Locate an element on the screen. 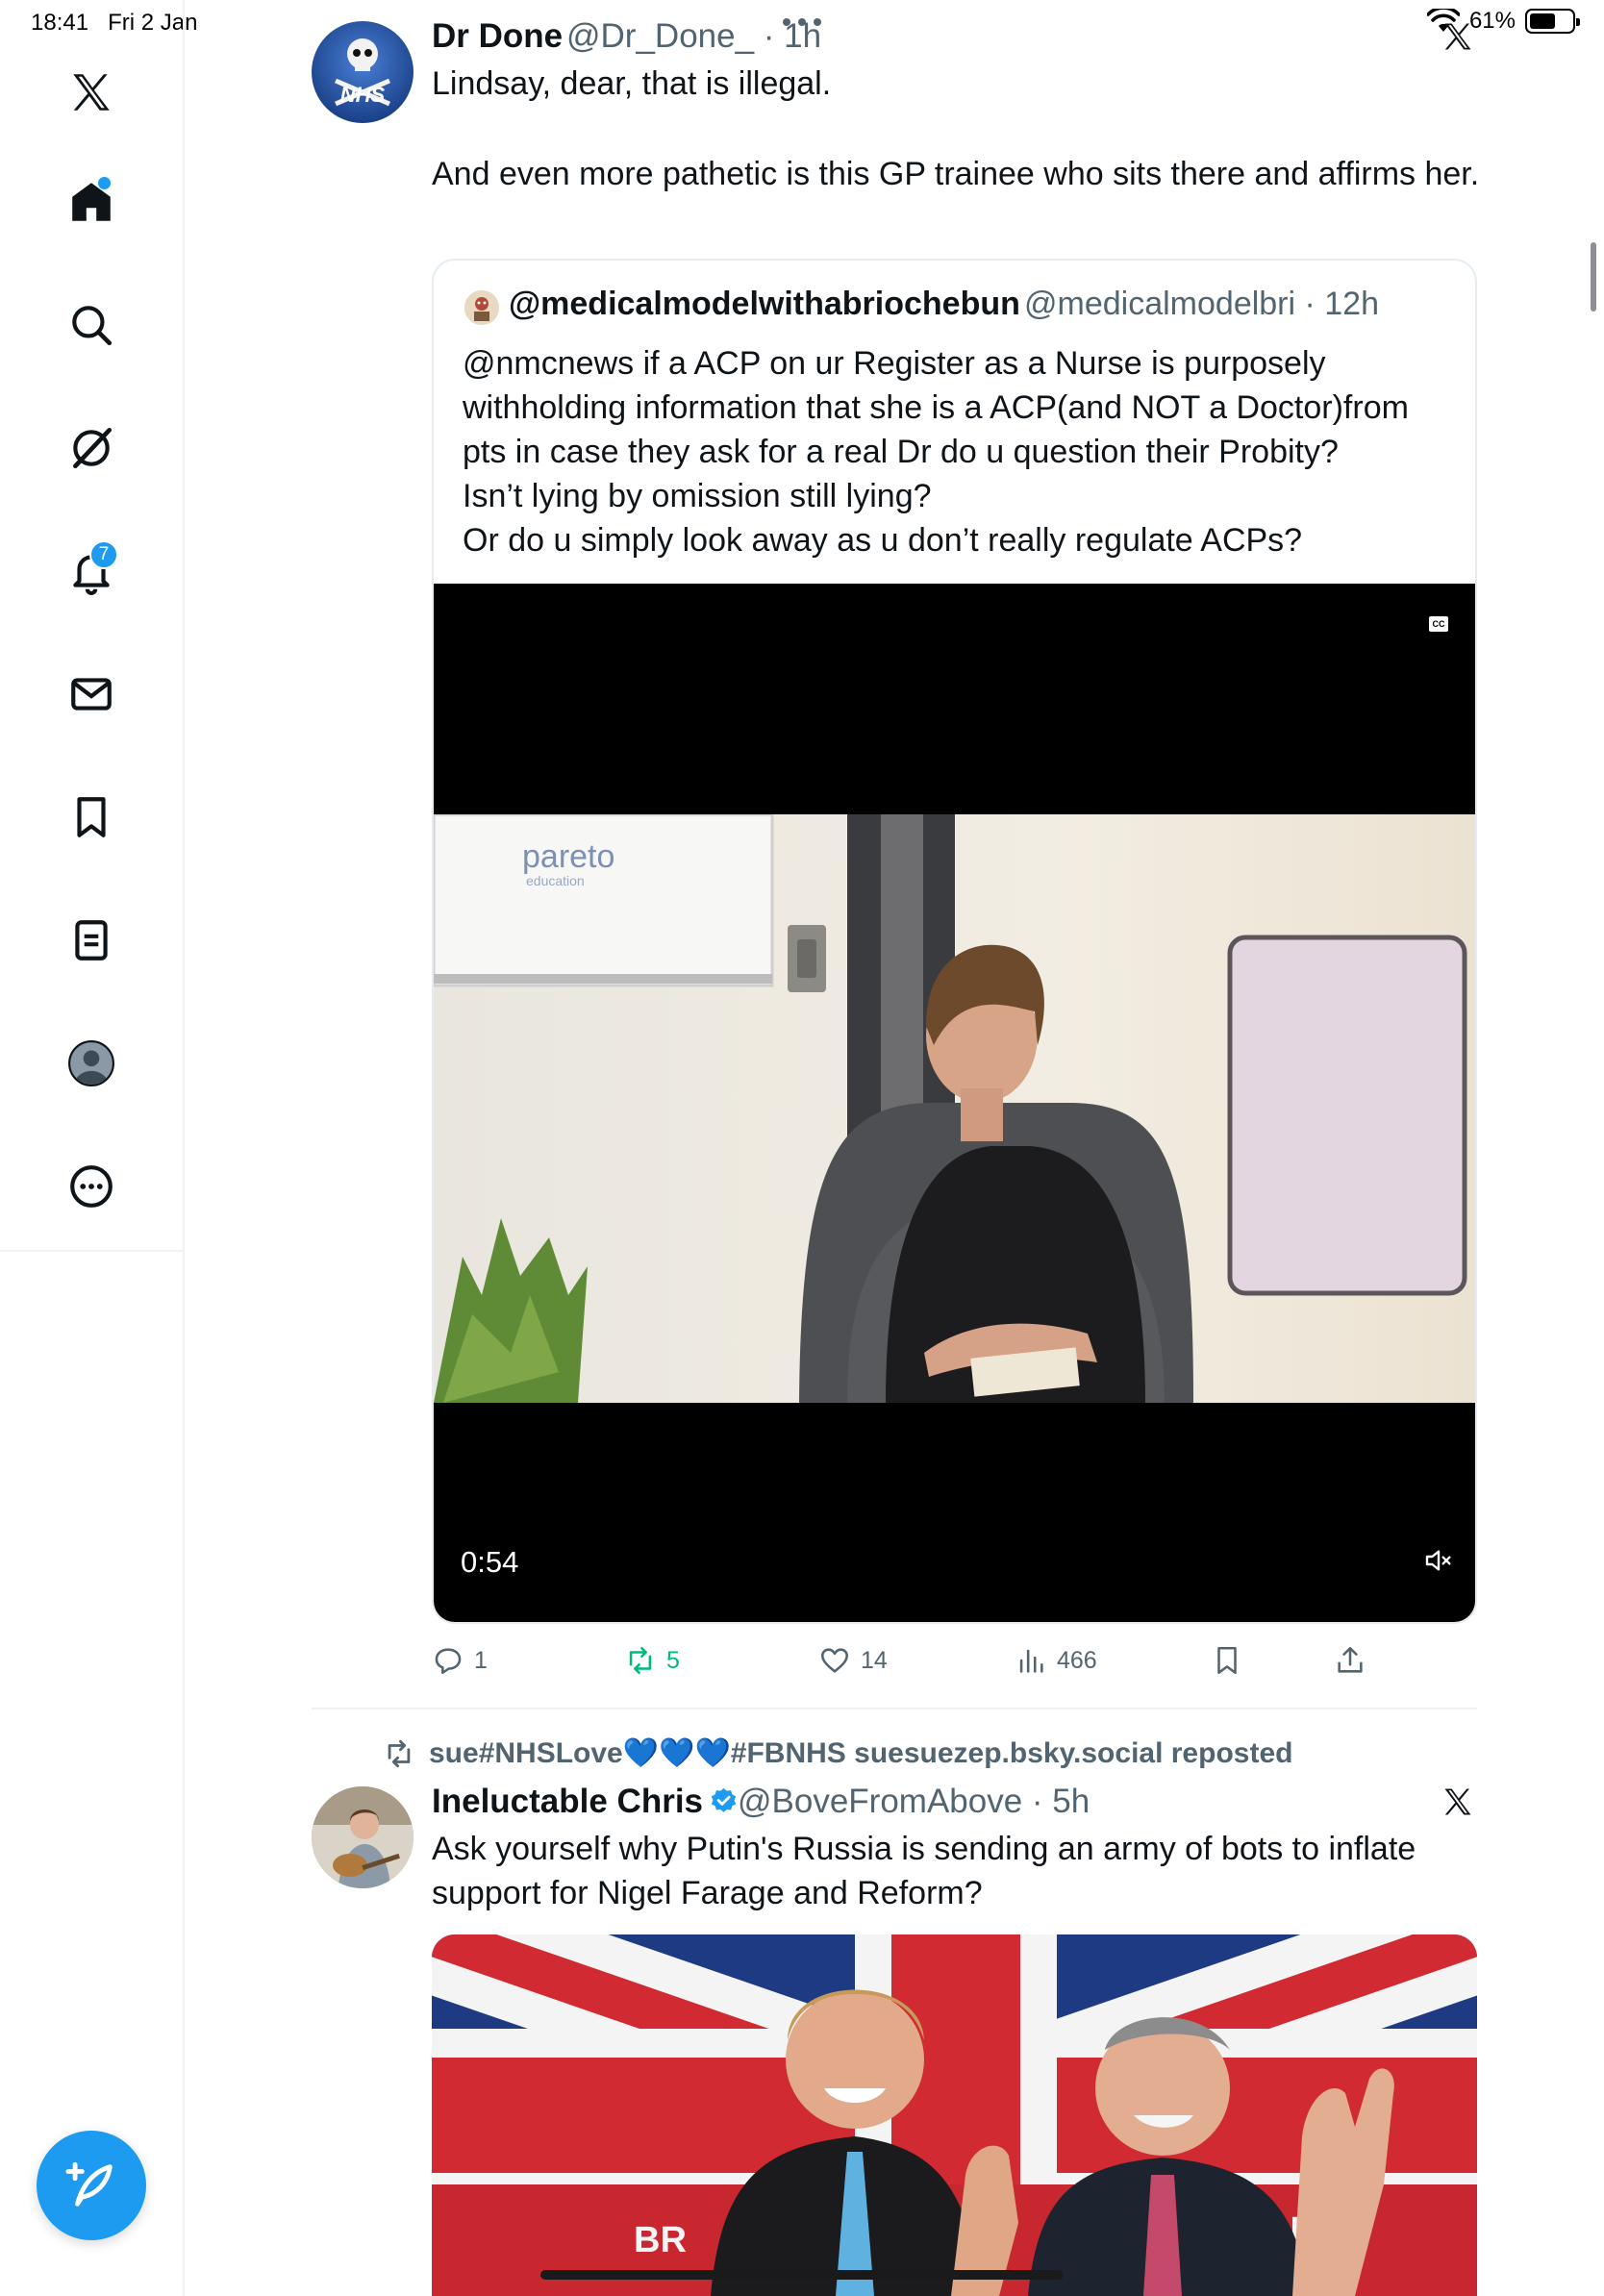 The image size is (1604, 2296). sidebar-item-notifications: 7 is located at coordinates (91, 571).